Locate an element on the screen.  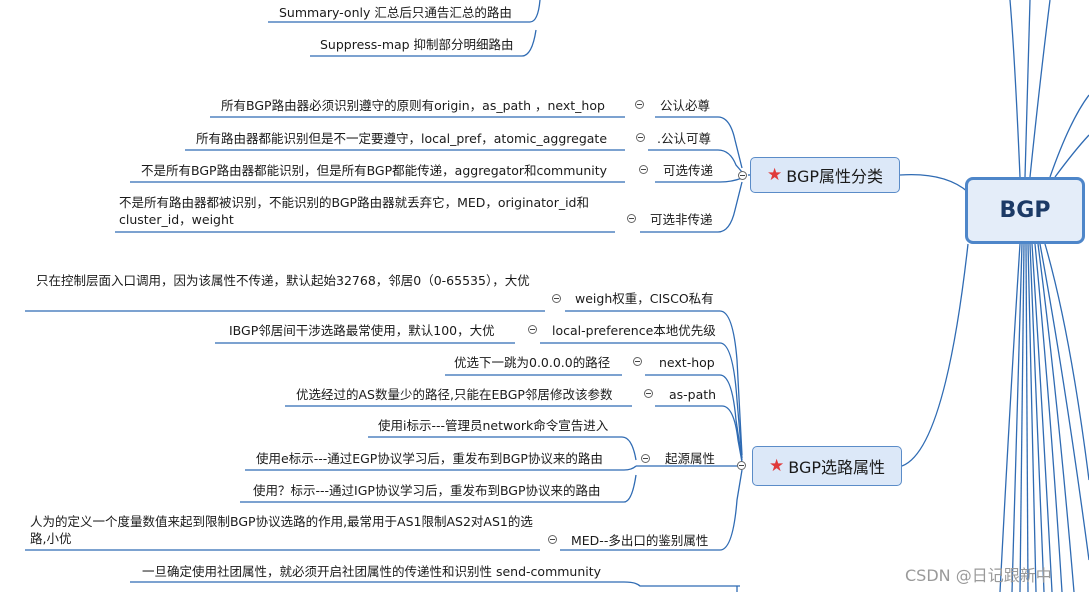
origin-sub-2: 使用e标示---通过EGP协议学习后，重发布到BGP协议来的路由 is located at coordinates (429, 458).